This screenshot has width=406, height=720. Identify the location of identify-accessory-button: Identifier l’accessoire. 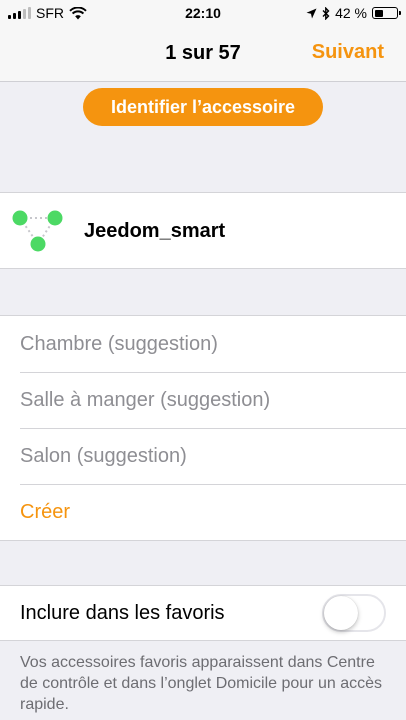
(203, 107).